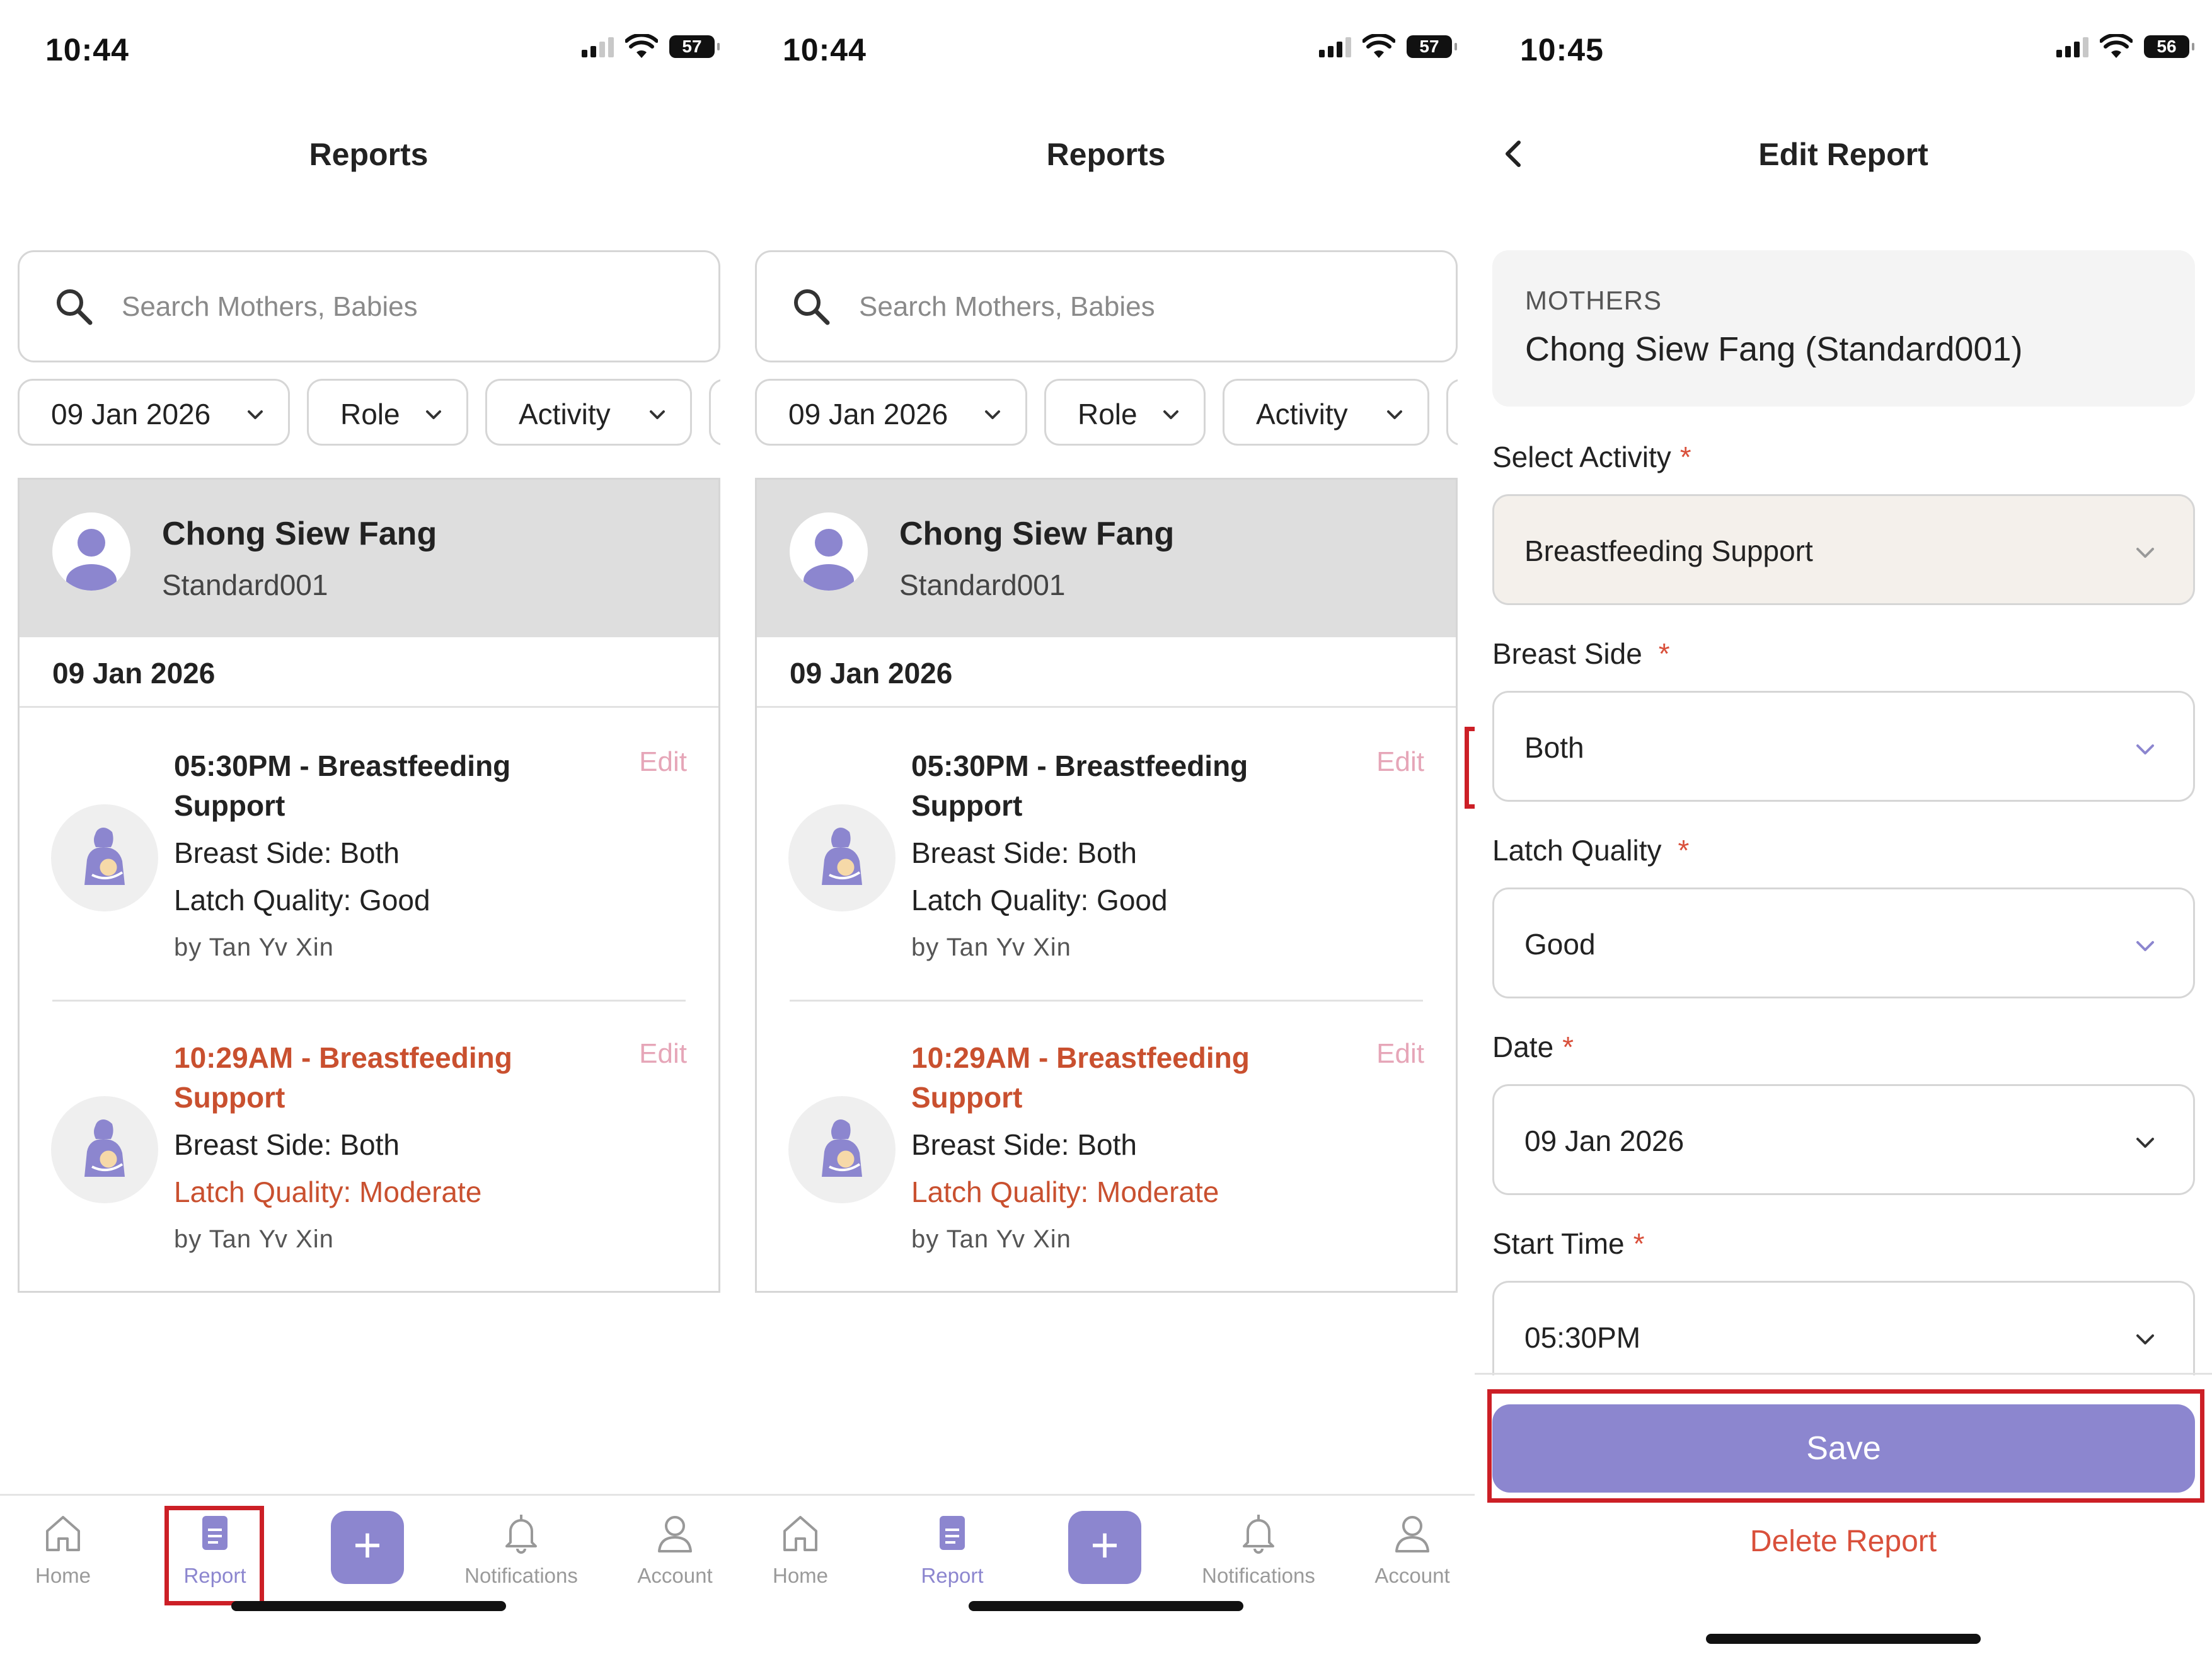 Image resolution: width=2212 pixels, height=1659 pixels. I want to click on delete-report-button: Delete Report, so click(1843, 1541).